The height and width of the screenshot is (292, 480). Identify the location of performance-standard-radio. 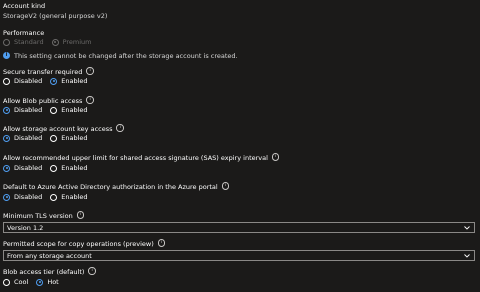
(6, 42).